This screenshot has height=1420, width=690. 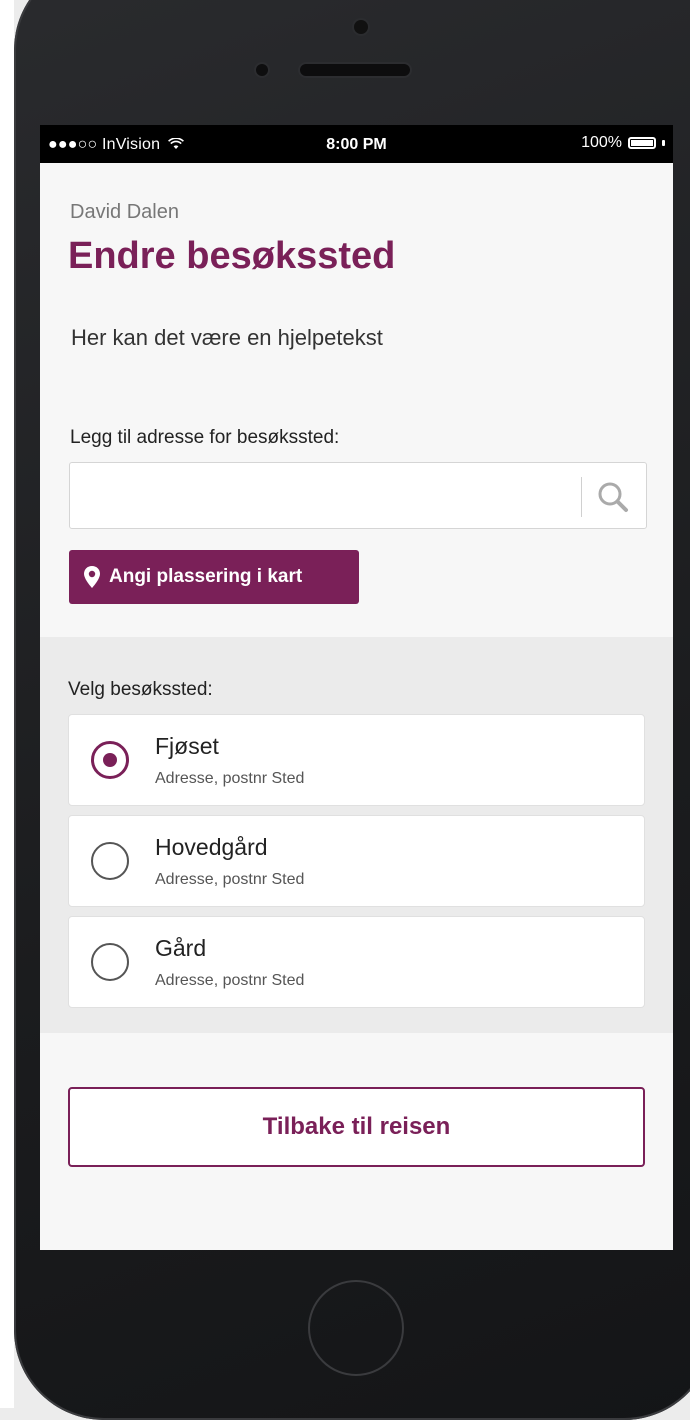 I want to click on status-bar: ●●●○○ InVision 8:00 PM 100%, so click(x=356, y=144).